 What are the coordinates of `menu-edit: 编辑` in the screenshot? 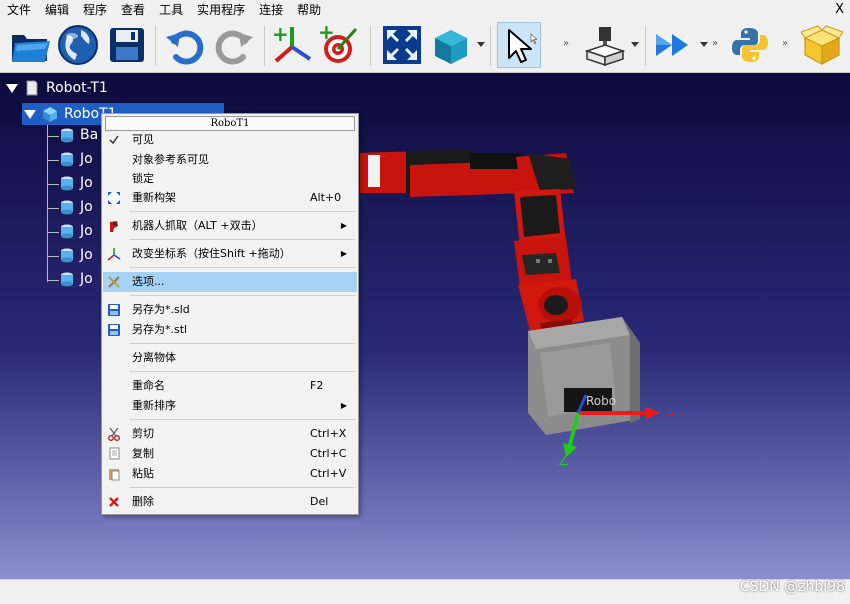 It's located at (57, 10).